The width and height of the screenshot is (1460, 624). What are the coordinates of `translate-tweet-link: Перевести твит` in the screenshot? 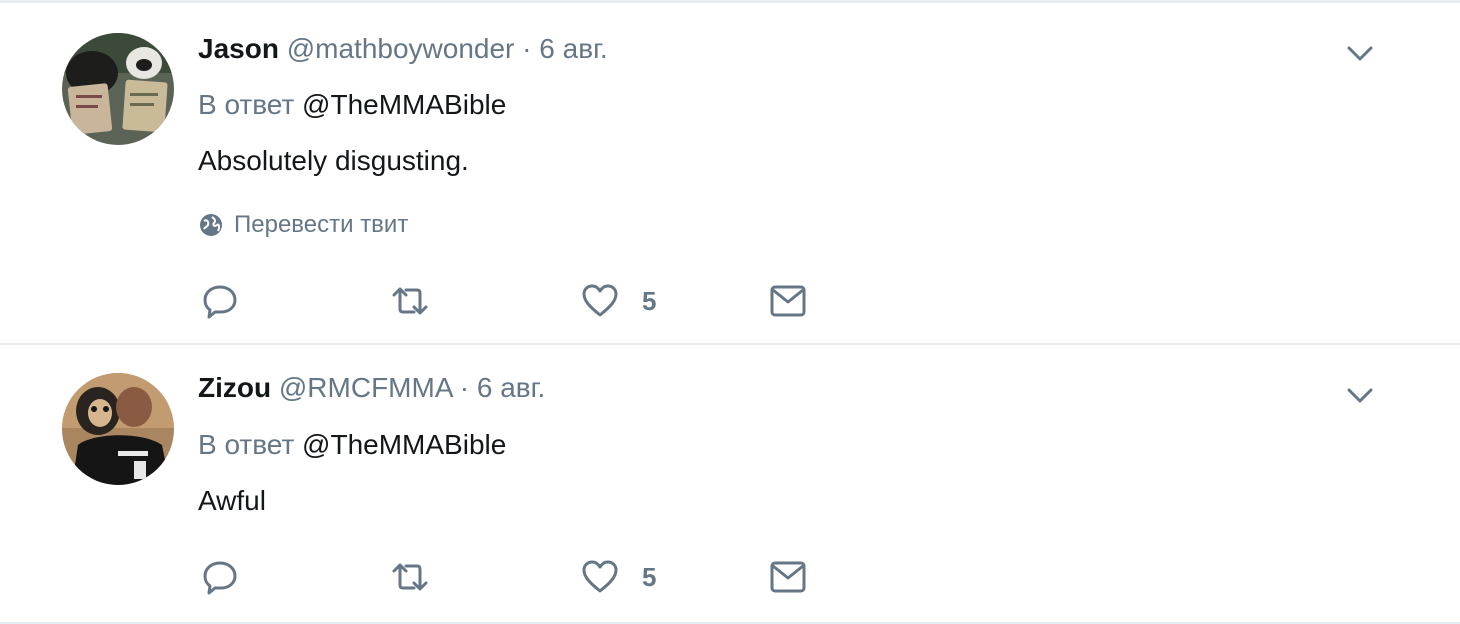 It's located at (303, 225).